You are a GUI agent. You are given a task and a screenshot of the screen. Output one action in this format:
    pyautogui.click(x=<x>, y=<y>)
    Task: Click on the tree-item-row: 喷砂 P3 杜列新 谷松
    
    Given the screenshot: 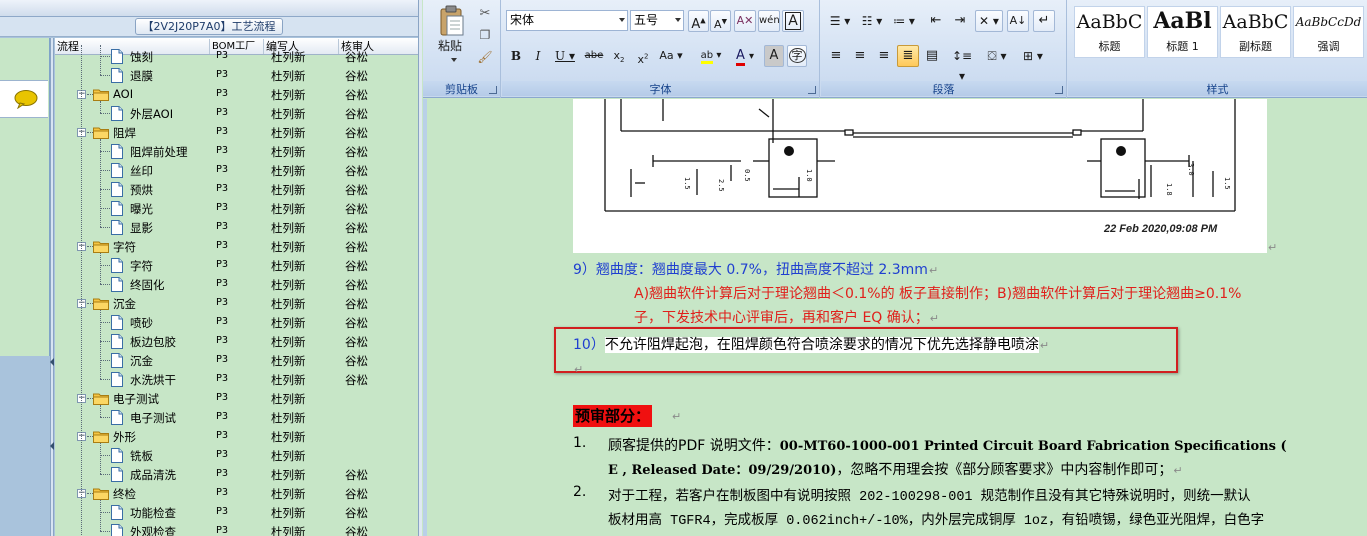 What is the action you would take?
    pyautogui.click(x=236, y=322)
    